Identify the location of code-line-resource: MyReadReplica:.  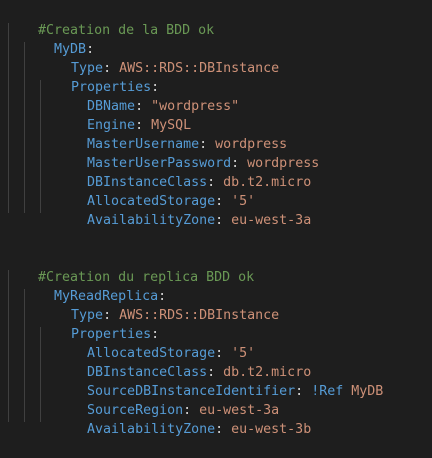
(94, 286).